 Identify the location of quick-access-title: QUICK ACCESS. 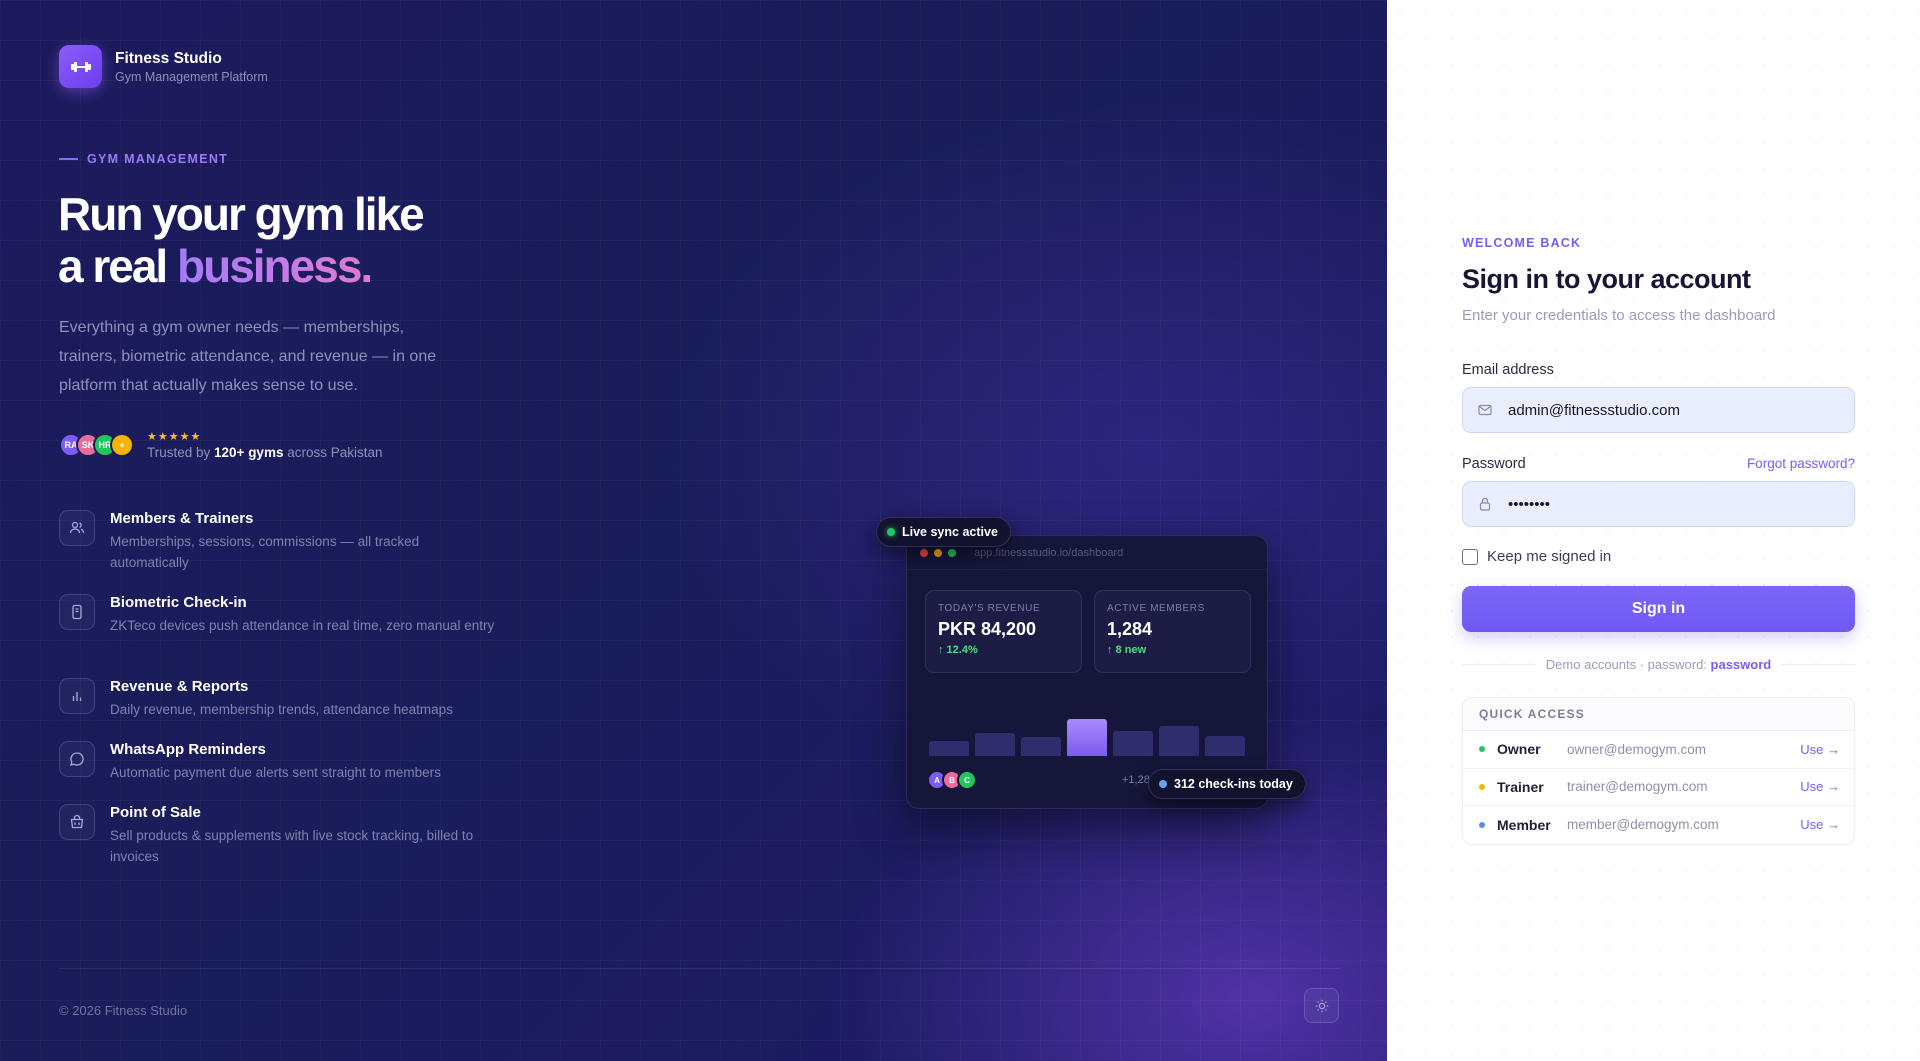
(1658, 714).